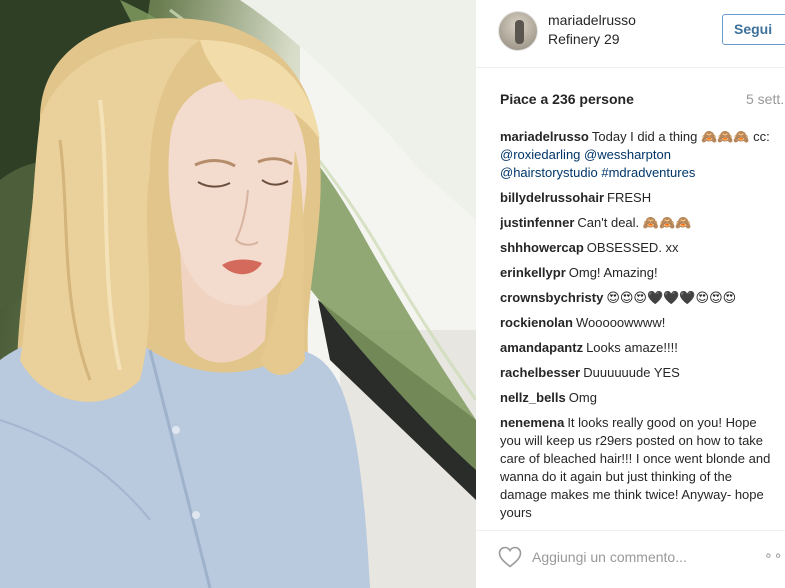 Image resolution: width=785 pixels, height=588 pixels. I want to click on avatar, so click(518, 31).